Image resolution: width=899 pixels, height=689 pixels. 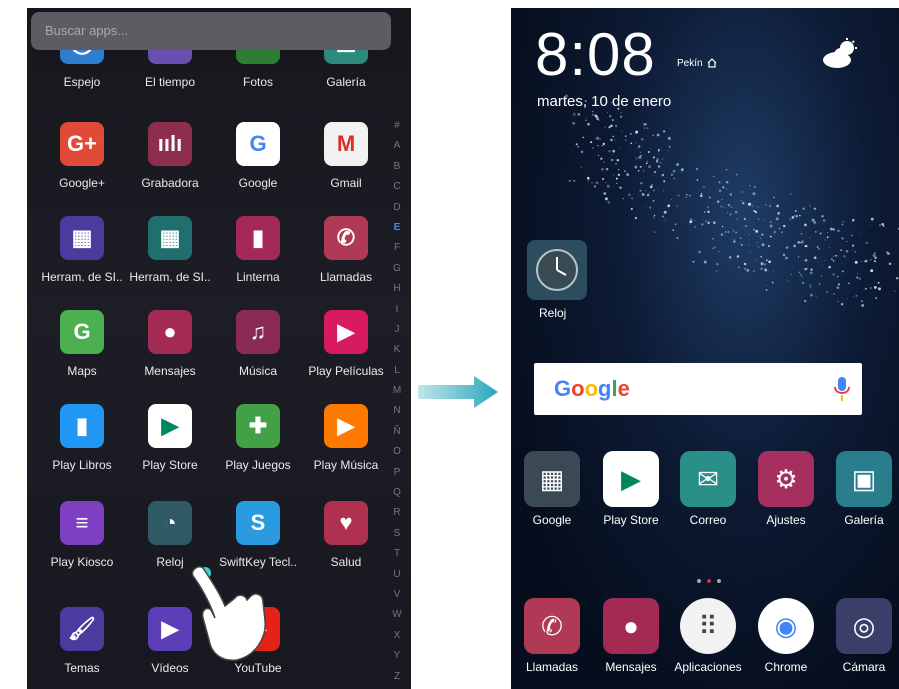 I want to click on app-label: Play Store, so click(x=170, y=465).